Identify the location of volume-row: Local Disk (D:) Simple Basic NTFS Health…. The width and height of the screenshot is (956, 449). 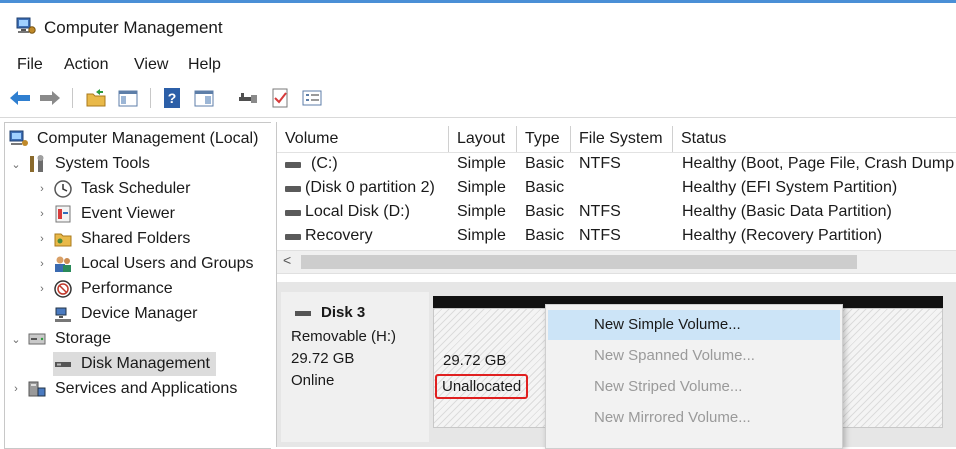
(616, 213).